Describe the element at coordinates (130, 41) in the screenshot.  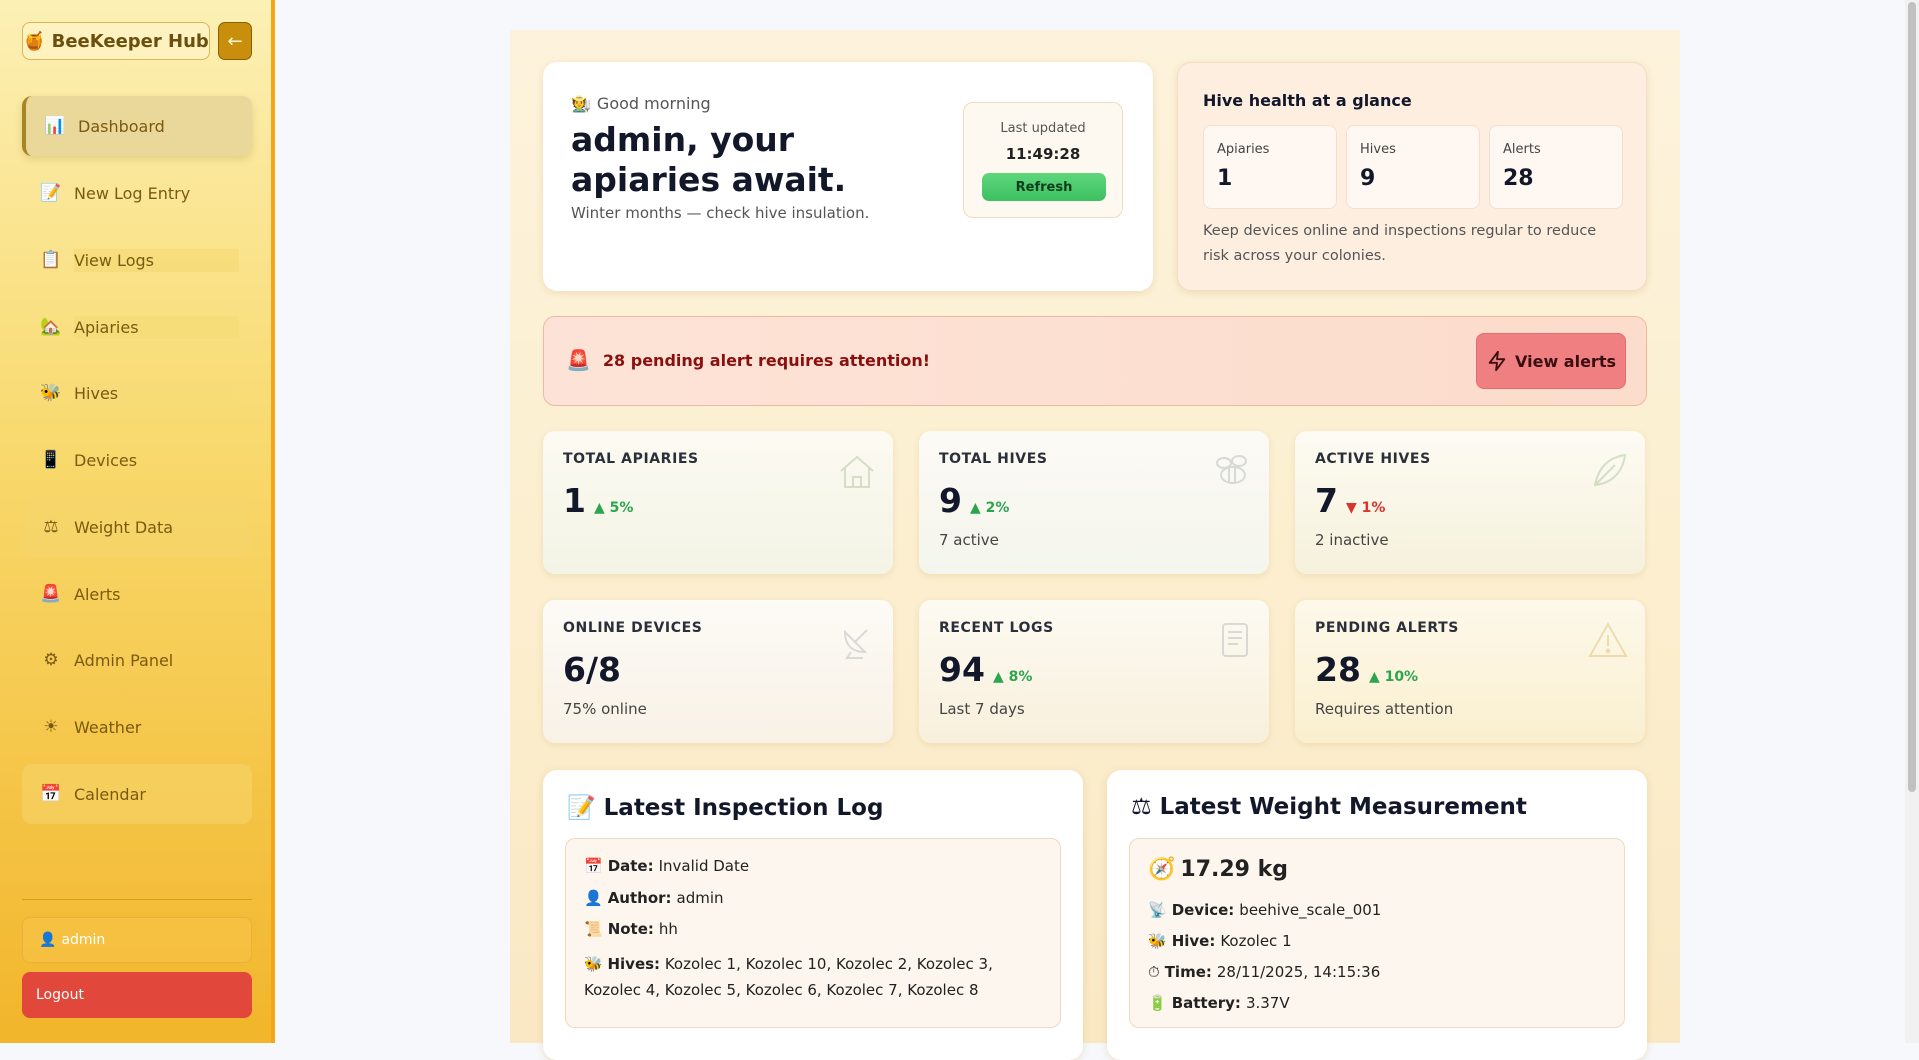
I see `brand-name: BeeKeeper Hub` at that location.